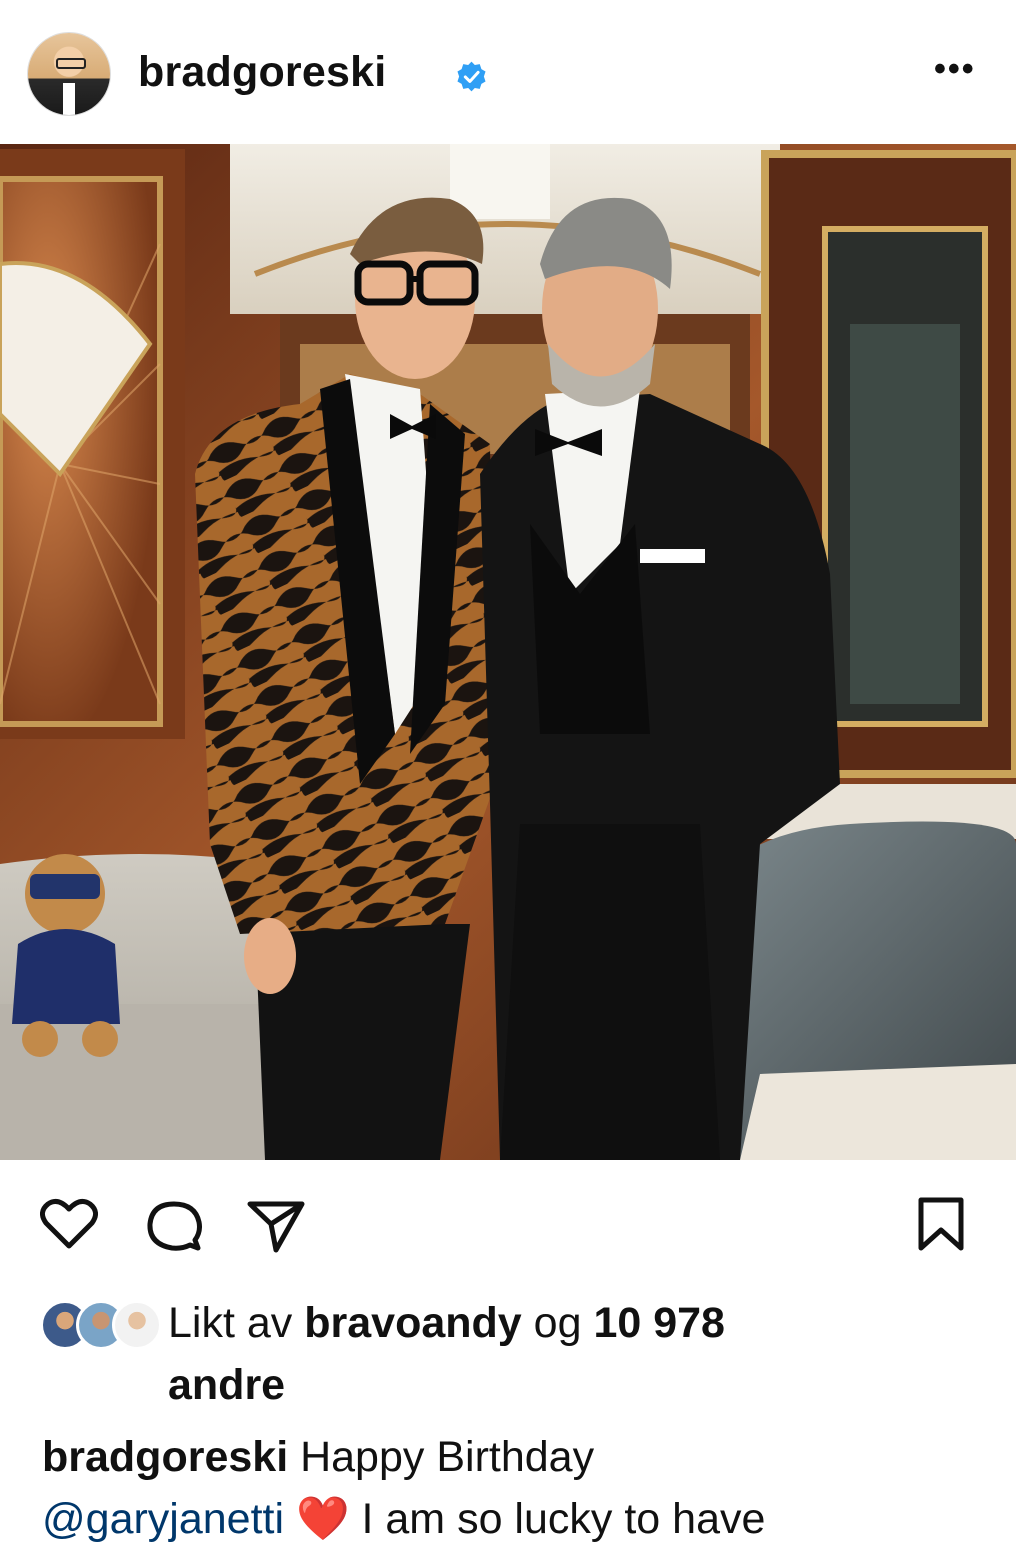  Describe the element at coordinates (69, 1224) in the screenshot. I see `heart-outline-icon` at that location.